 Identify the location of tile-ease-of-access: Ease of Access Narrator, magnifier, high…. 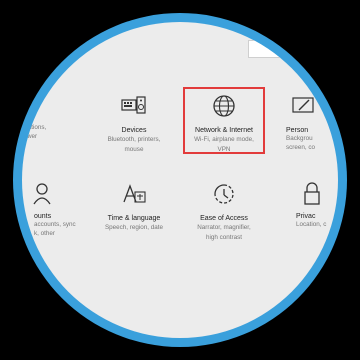
(224, 212).